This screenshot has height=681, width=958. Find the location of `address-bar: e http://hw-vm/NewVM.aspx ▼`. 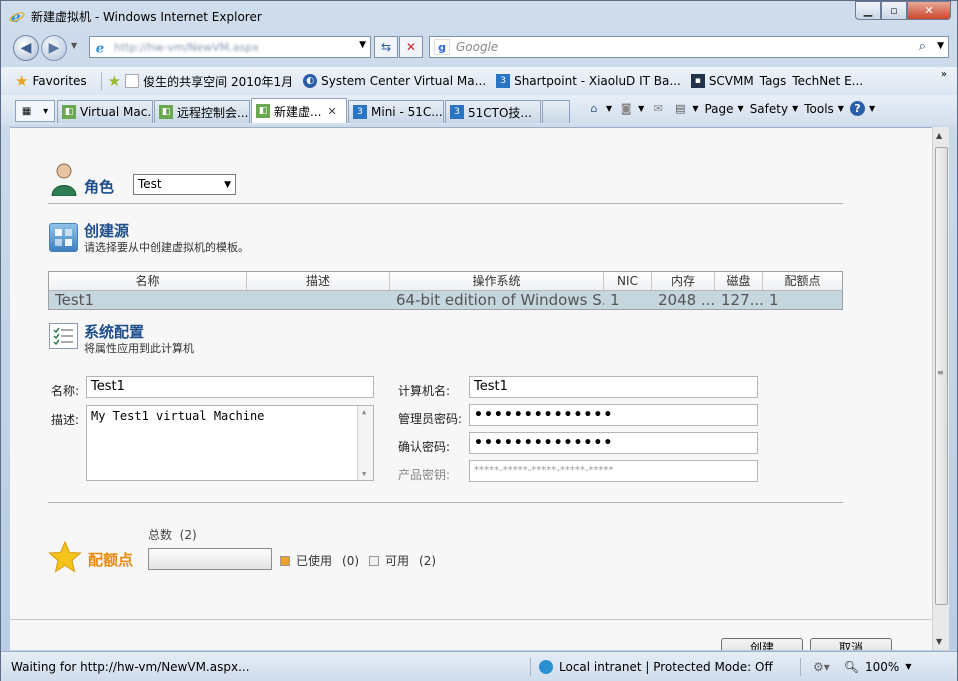

address-bar: e http://hw-vm/NewVM.aspx ▼ is located at coordinates (230, 47).